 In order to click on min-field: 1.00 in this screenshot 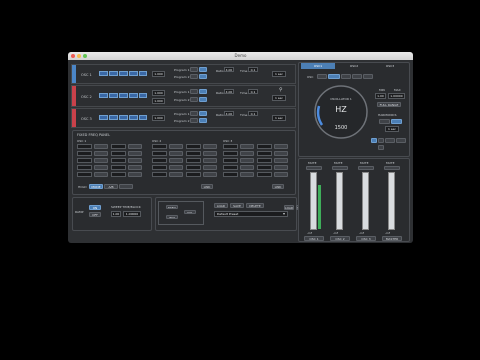, I will do `click(380, 96)`.